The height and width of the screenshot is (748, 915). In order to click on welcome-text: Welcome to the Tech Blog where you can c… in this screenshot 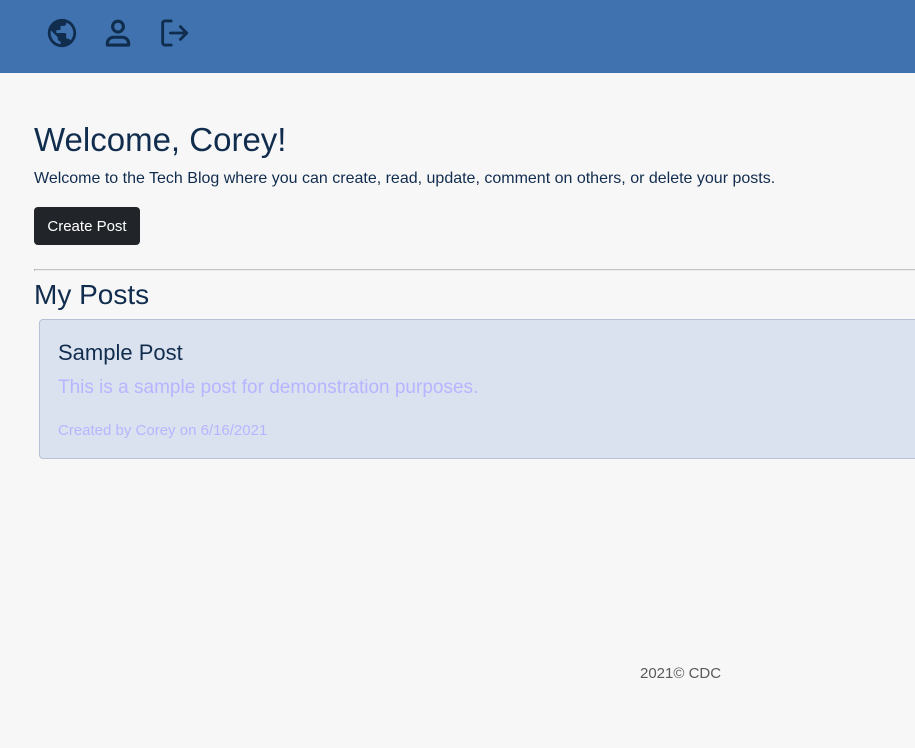, I will do `click(405, 178)`.